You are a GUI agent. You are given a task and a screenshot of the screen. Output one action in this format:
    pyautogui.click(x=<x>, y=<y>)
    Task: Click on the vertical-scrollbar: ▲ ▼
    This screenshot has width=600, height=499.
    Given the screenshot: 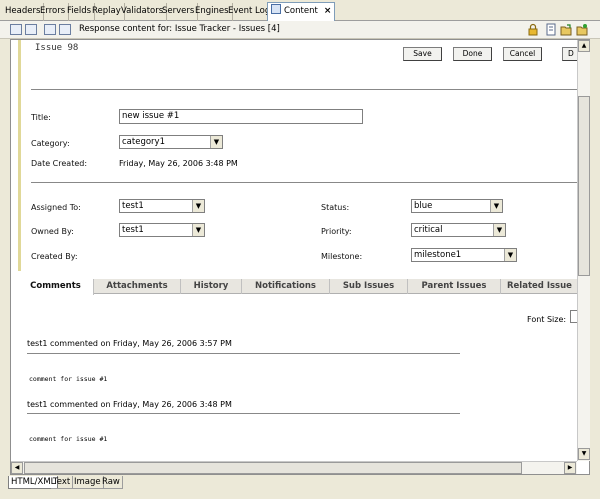 What is the action you would take?
    pyautogui.click(x=583, y=250)
    